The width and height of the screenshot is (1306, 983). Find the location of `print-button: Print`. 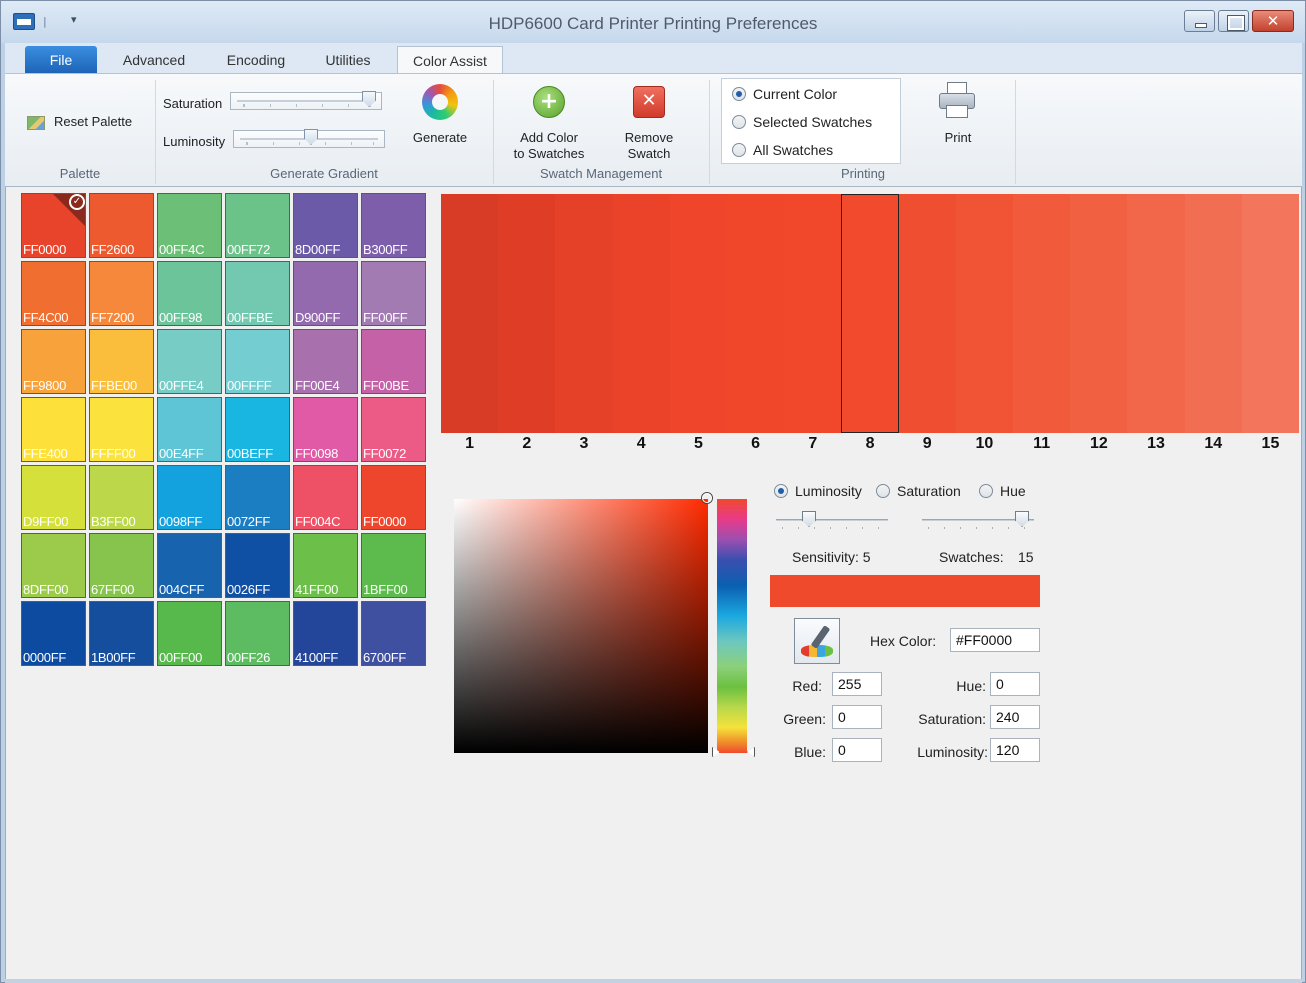

print-button: Print is located at coordinates (958, 138).